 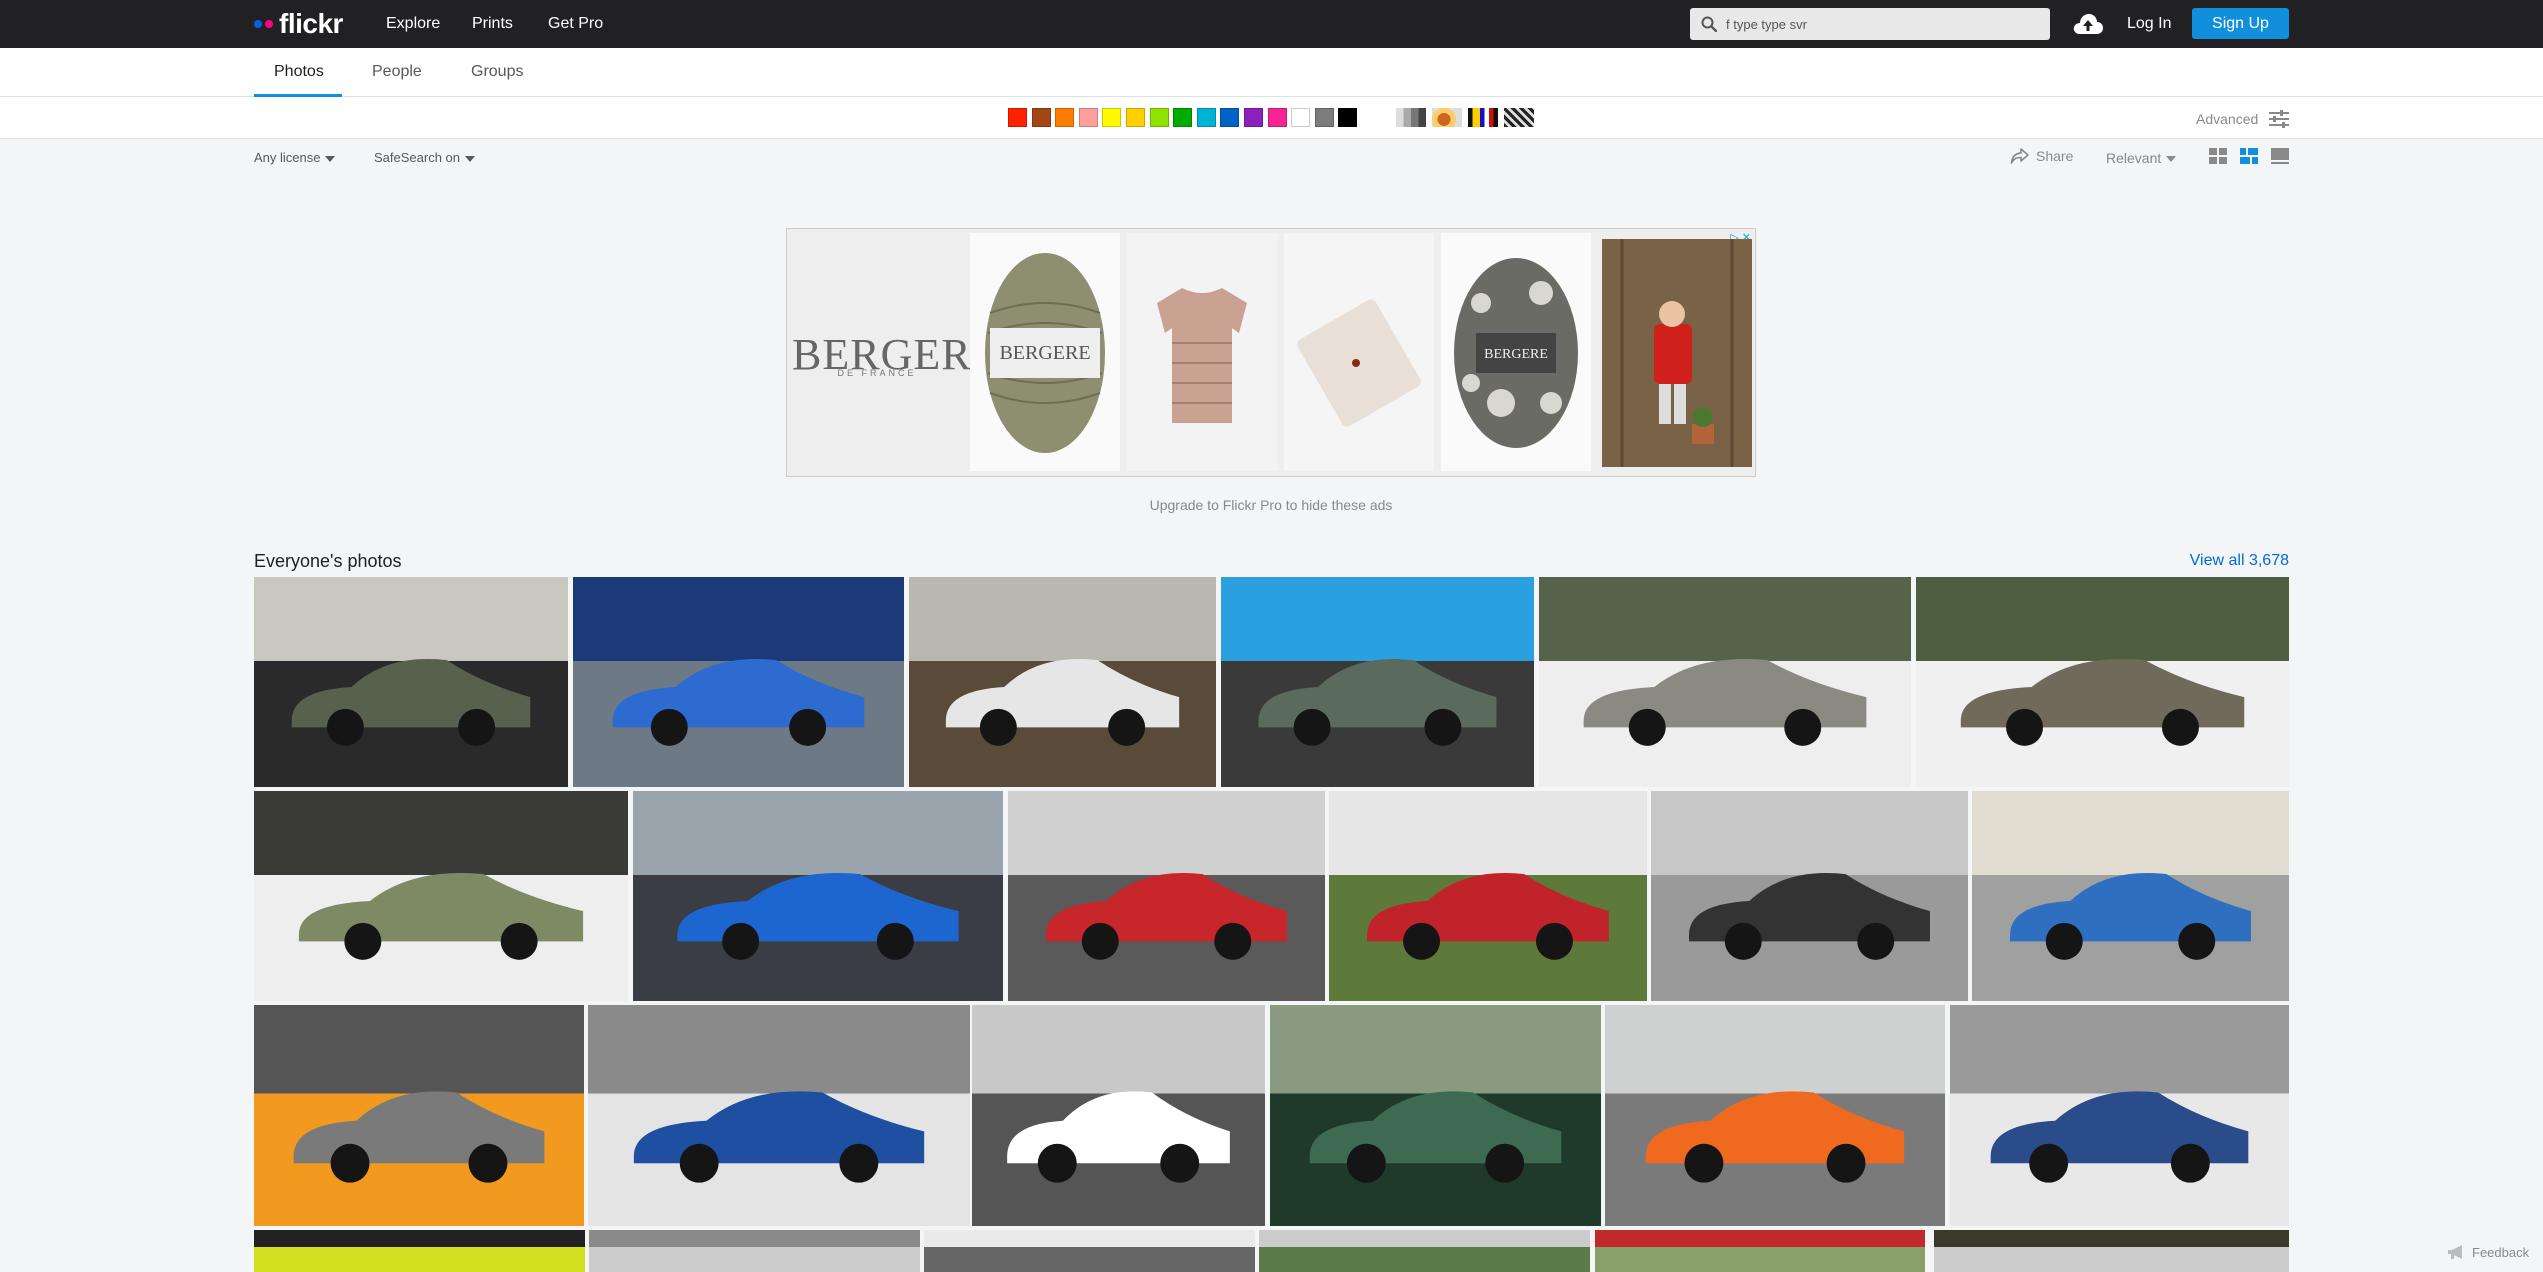 I want to click on ad-product-sweater, so click(x=1202, y=352).